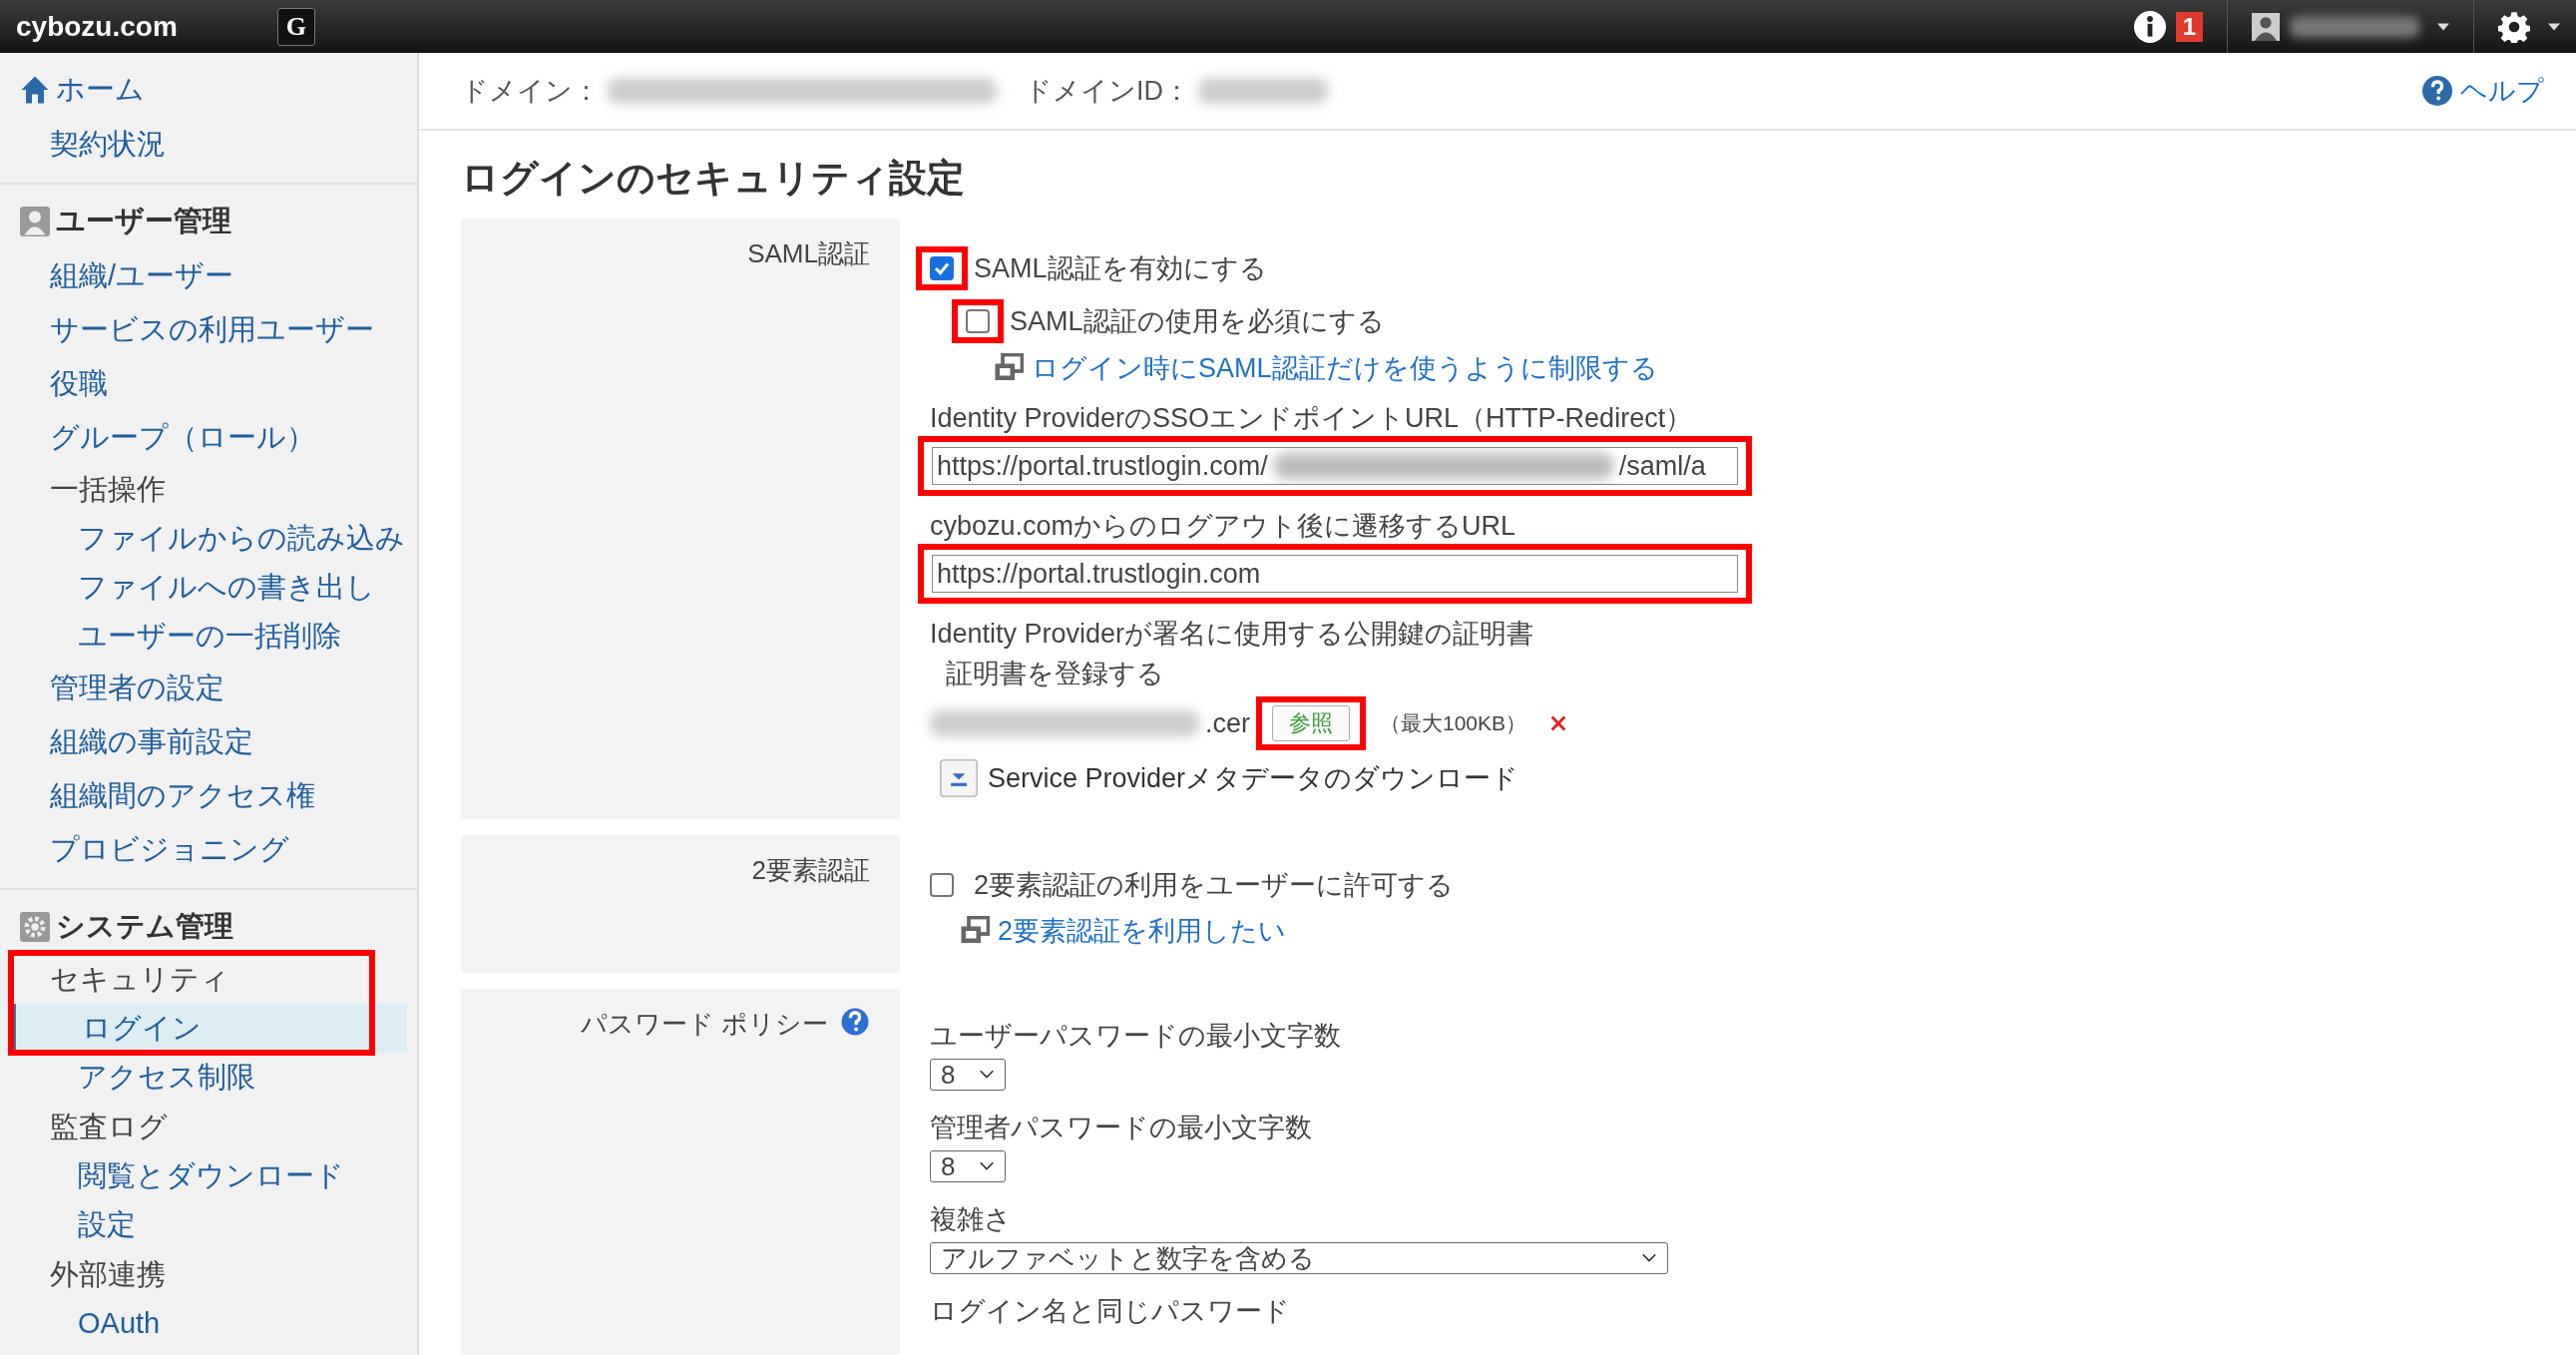 This screenshot has height=1355, width=2576. What do you see at coordinates (971, 1219) in the screenshot?
I see `field-label: 複雑さ` at bounding box center [971, 1219].